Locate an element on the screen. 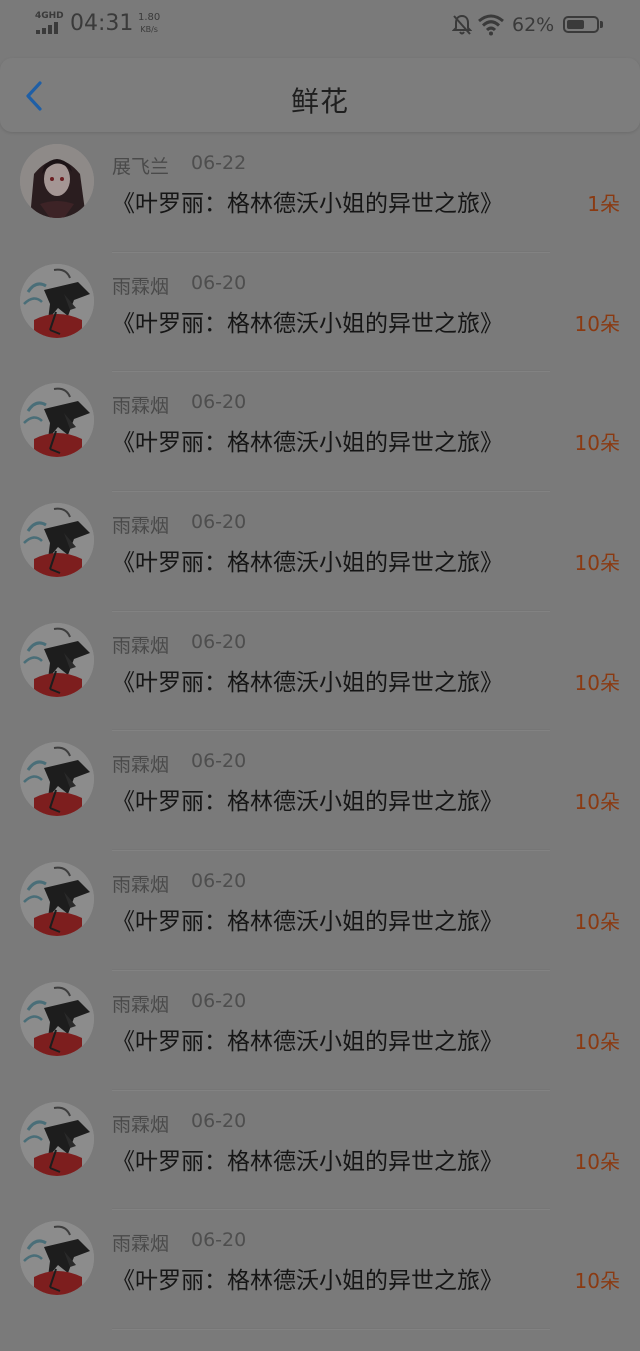 Image resolution: width=640 pixels, height=1351 pixels. username: 展飞兰 is located at coordinates (140, 165).